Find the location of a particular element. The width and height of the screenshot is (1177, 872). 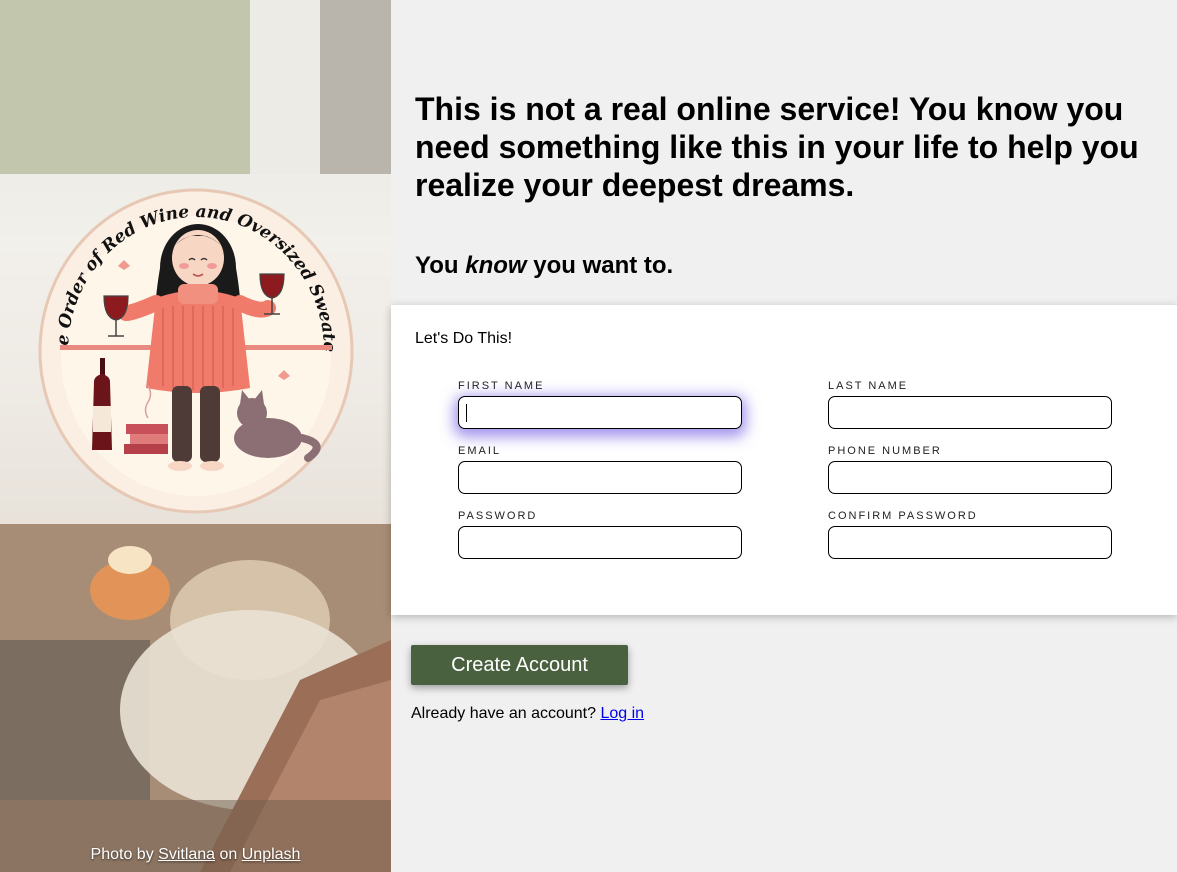

email-input is located at coordinates (600, 477).